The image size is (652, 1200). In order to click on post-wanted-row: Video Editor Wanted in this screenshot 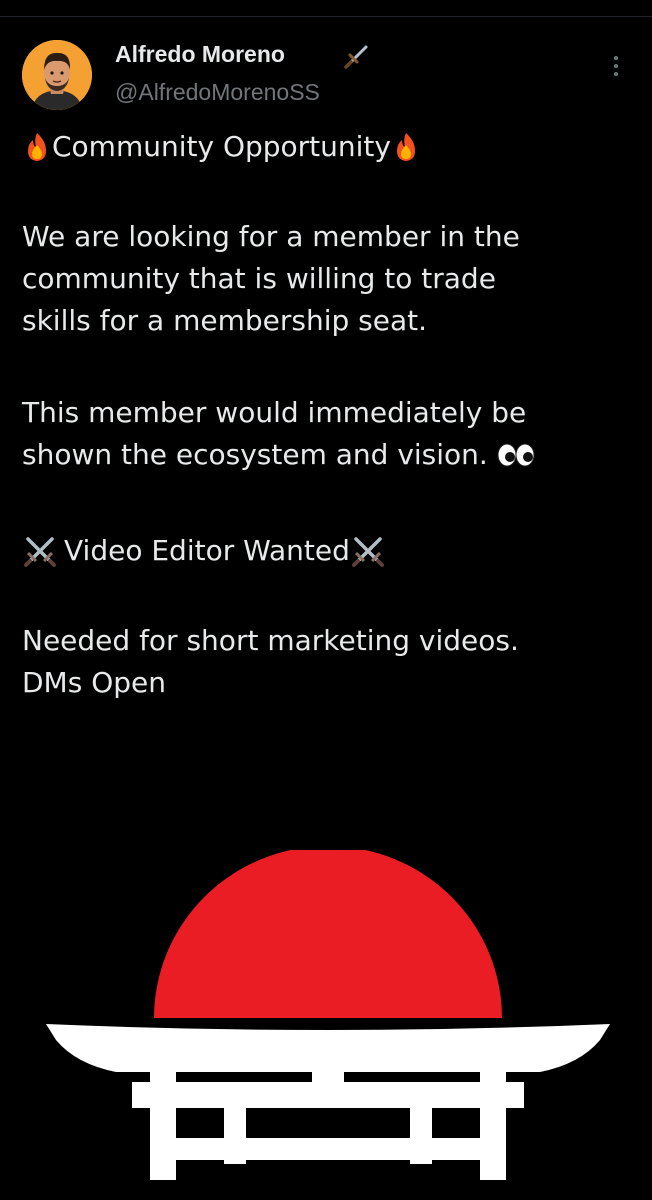, I will do `click(328, 551)`.